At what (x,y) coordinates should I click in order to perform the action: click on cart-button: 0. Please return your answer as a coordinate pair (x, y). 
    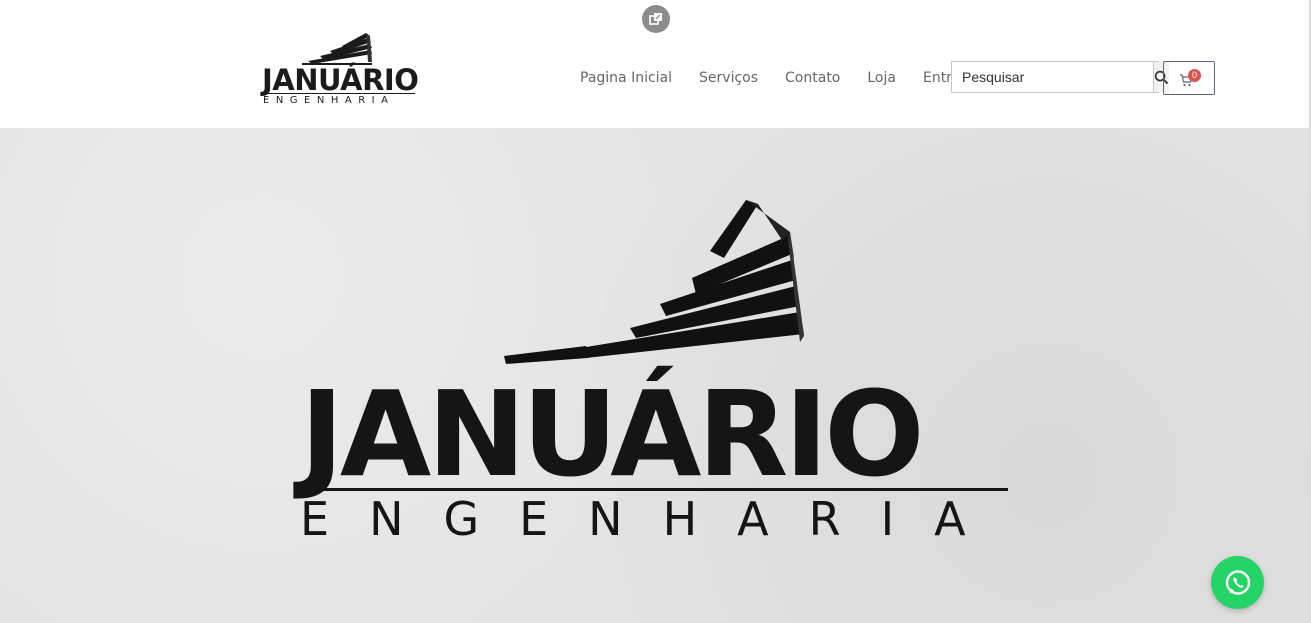
    Looking at the image, I should click on (1189, 78).